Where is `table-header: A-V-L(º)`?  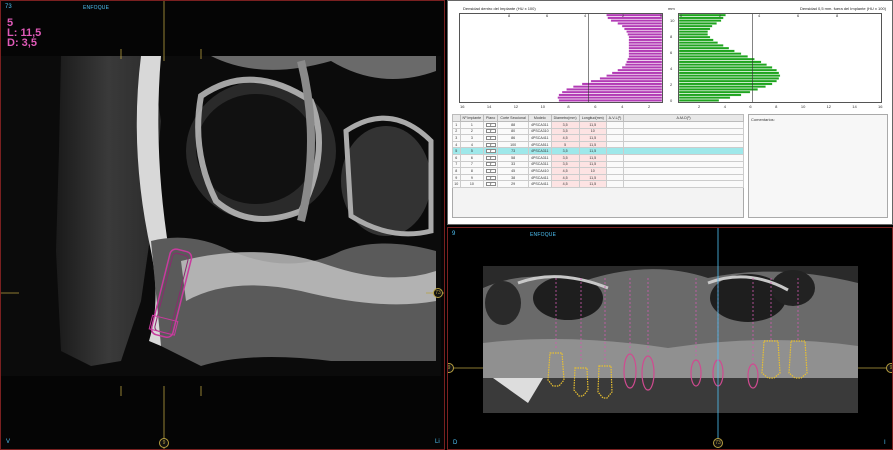
table-header: A-V-L(º) is located at coordinates (615, 118).